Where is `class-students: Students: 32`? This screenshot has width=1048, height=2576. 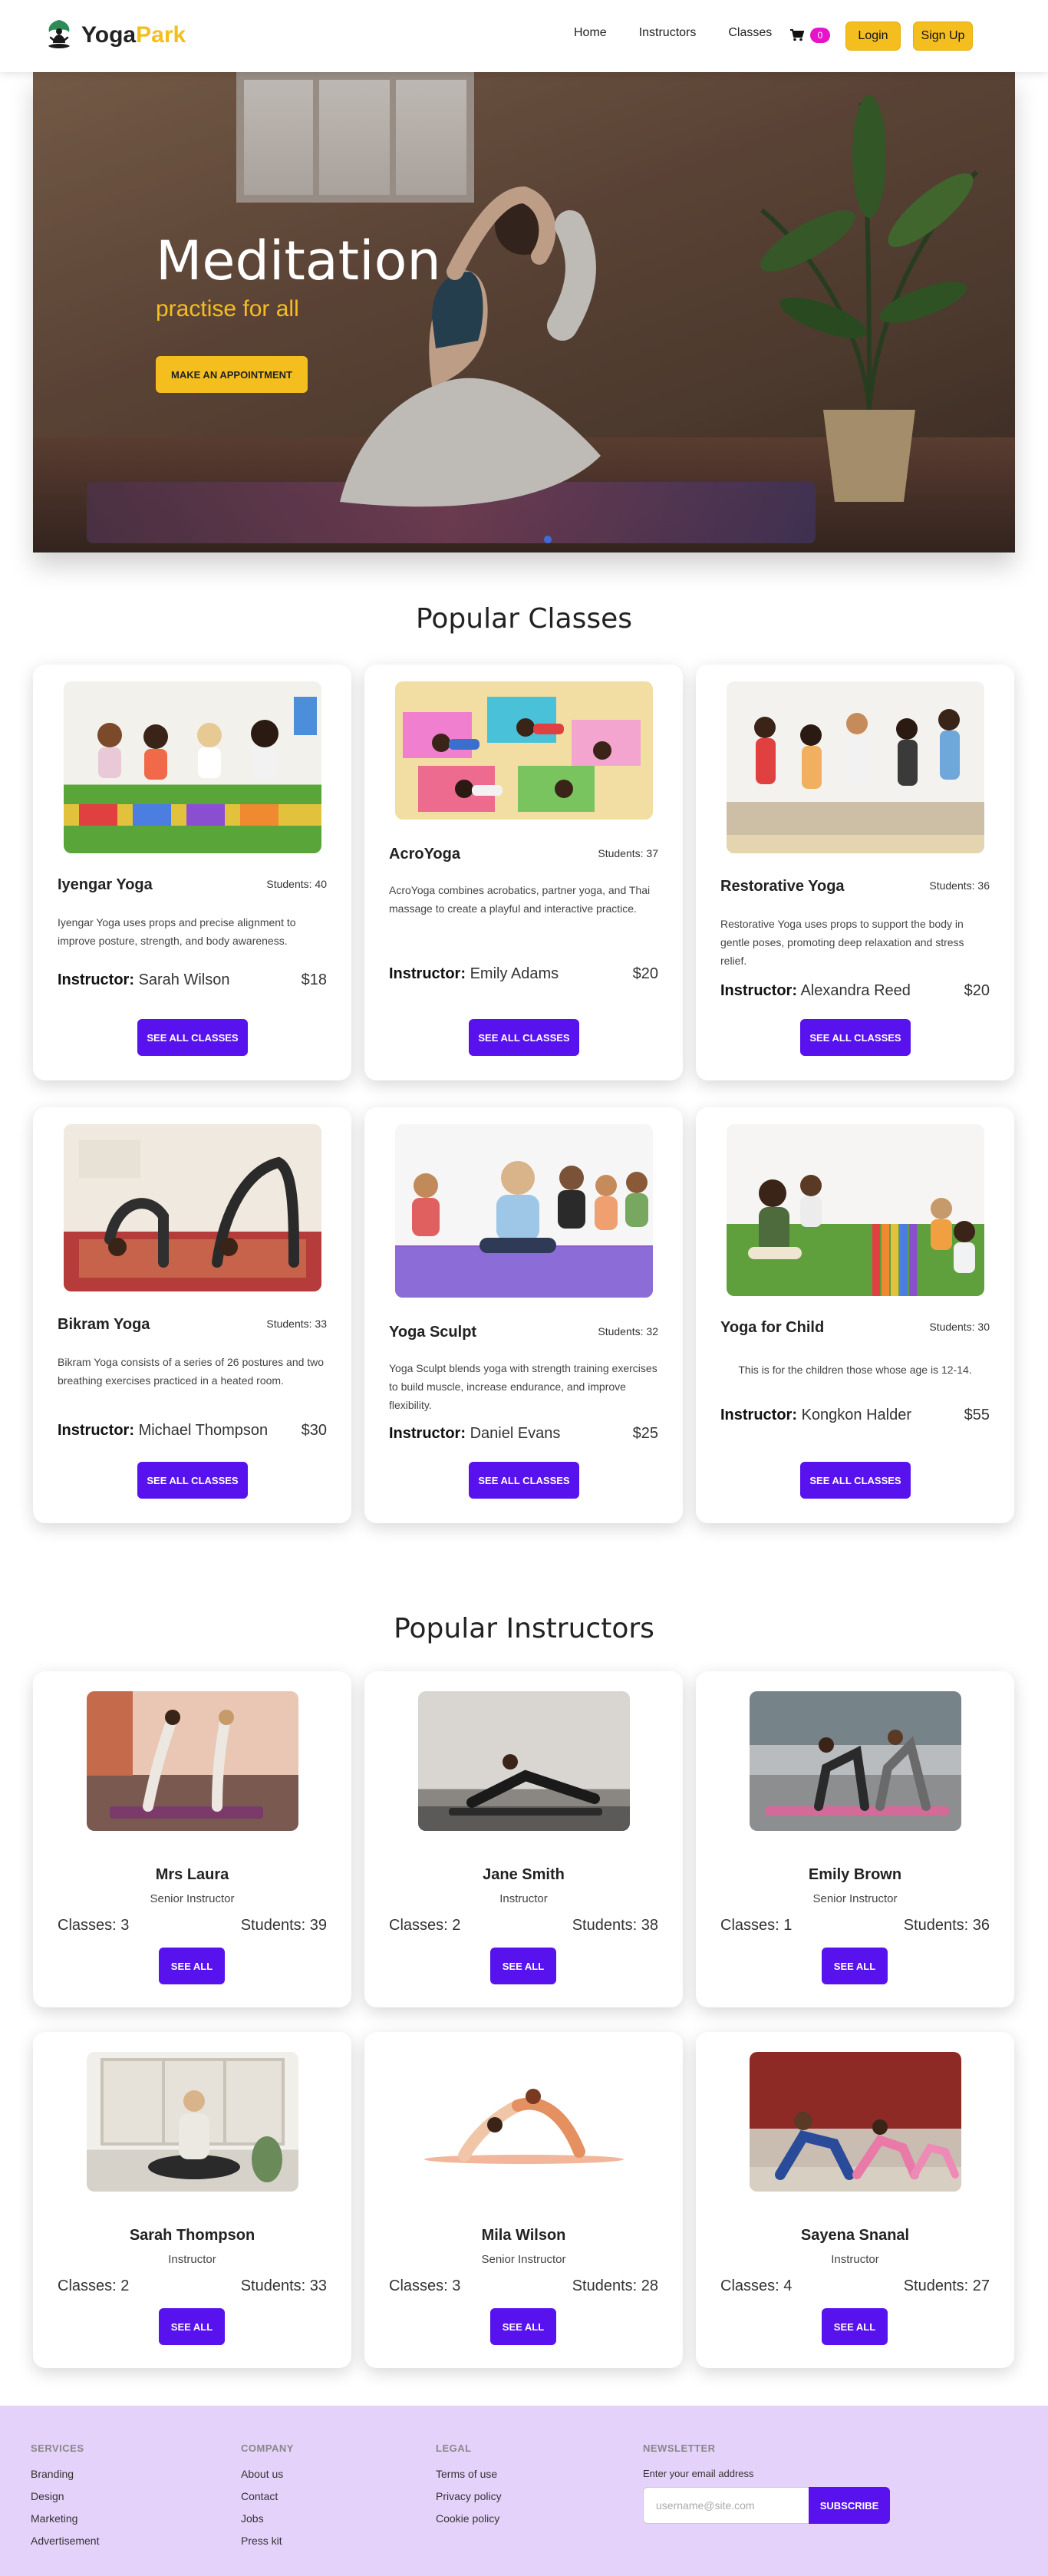
class-students: Students: 32 is located at coordinates (628, 1331).